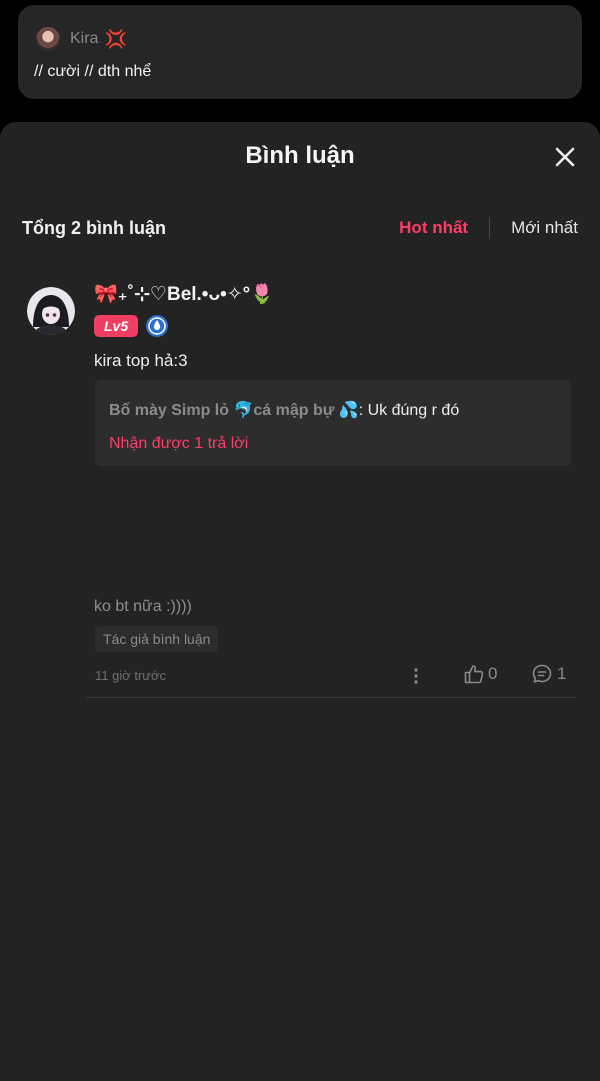  What do you see at coordinates (416, 676) in the screenshot?
I see `more-vertical-icon` at bounding box center [416, 676].